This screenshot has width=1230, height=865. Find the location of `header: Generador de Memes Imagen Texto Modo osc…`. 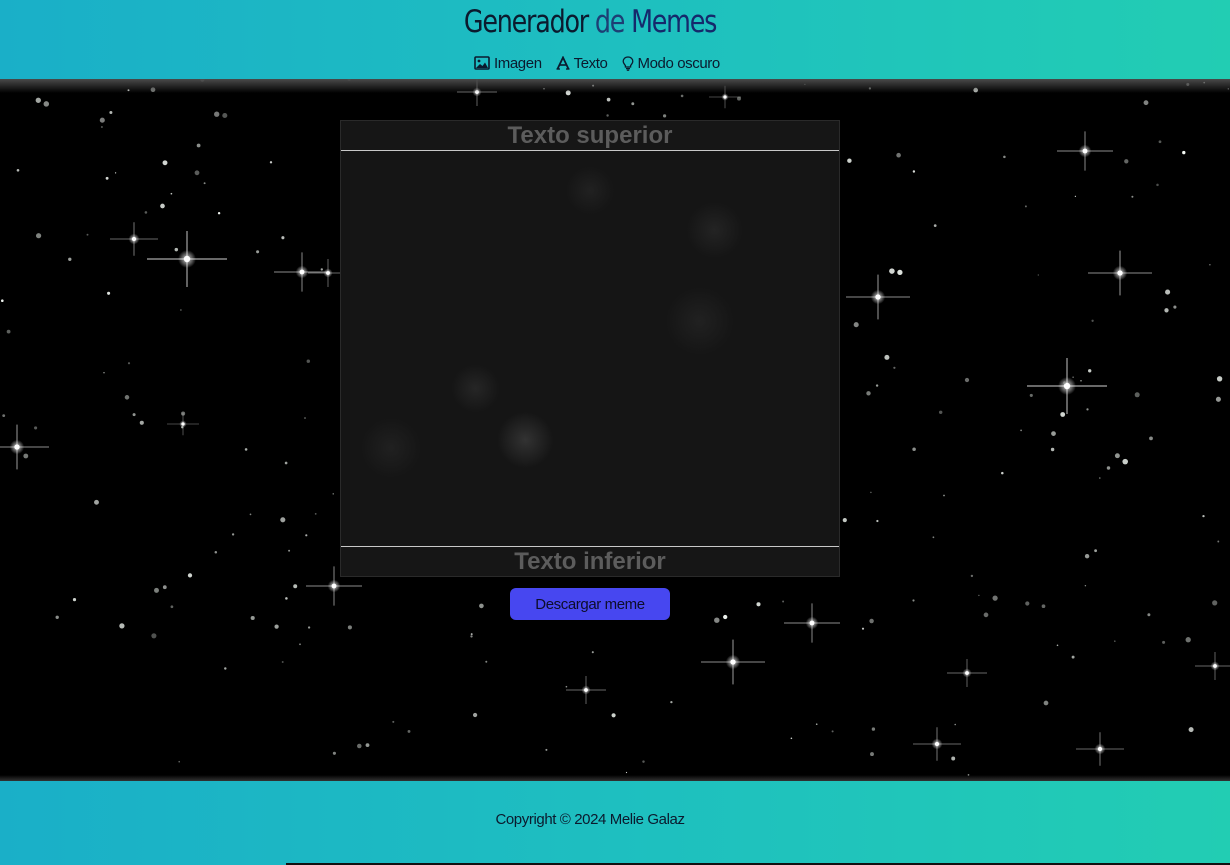

header: Generador de Memes Imagen Texto Modo osc… is located at coordinates (615, 39).